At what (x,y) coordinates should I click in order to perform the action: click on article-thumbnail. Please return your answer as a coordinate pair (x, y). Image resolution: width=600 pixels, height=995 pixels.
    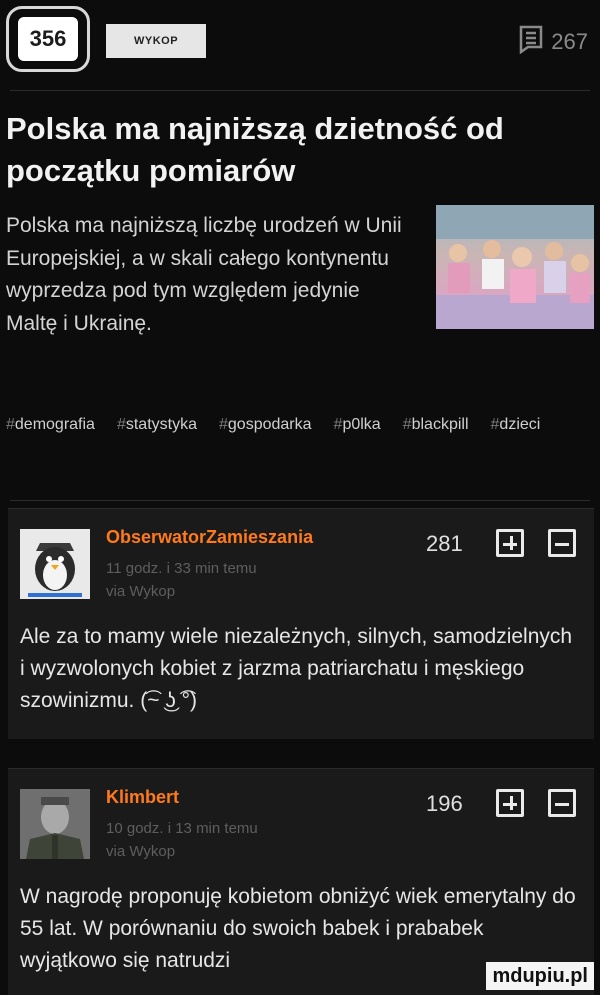
    Looking at the image, I should click on (515, 267).